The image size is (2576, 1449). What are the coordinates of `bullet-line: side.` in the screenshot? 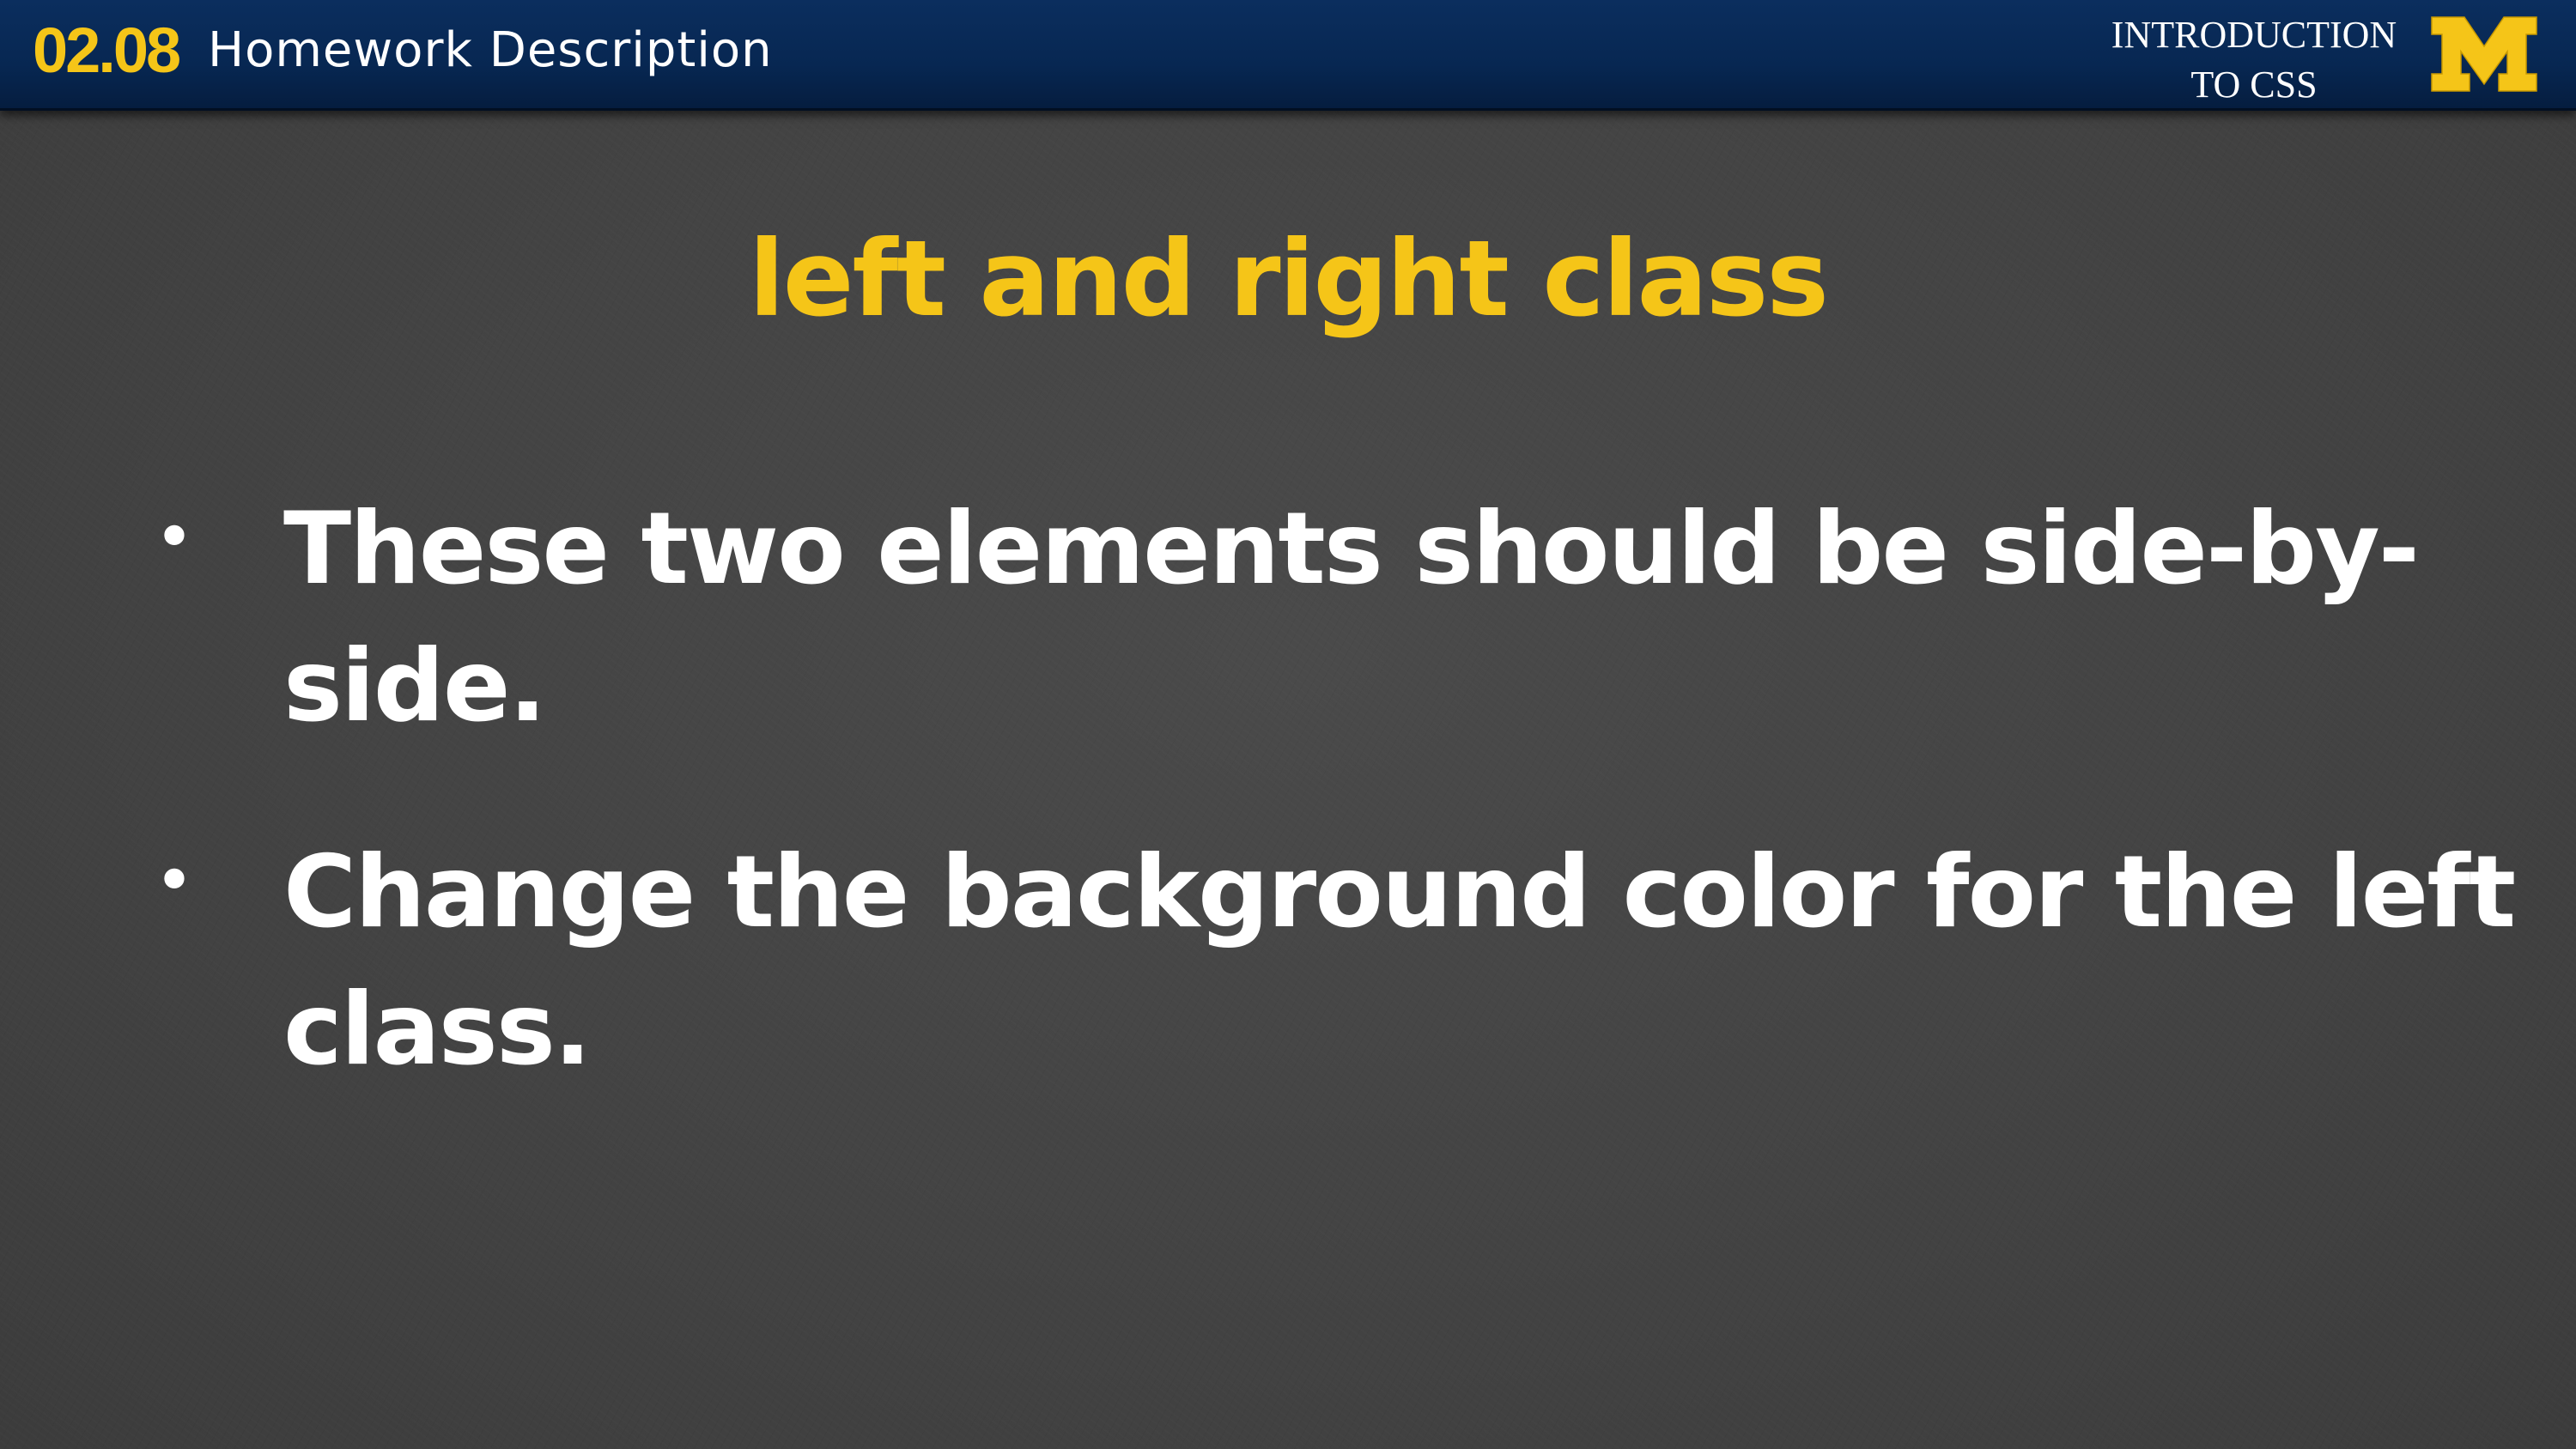 It's located at (415, 686).